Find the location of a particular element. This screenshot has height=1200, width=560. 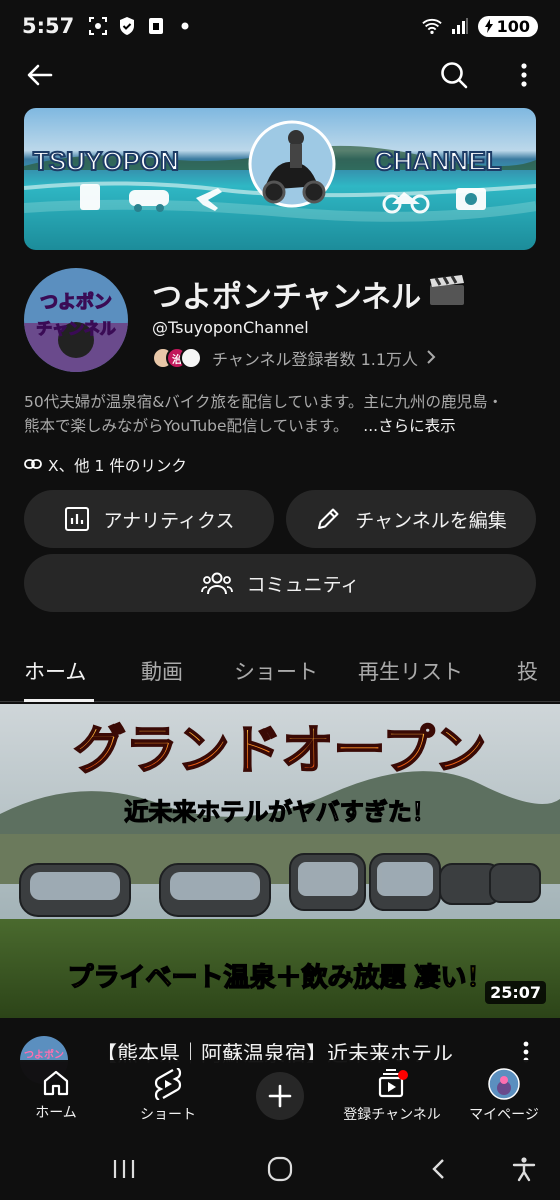

status-time: 5:57 is located at coordinates (48, 26).